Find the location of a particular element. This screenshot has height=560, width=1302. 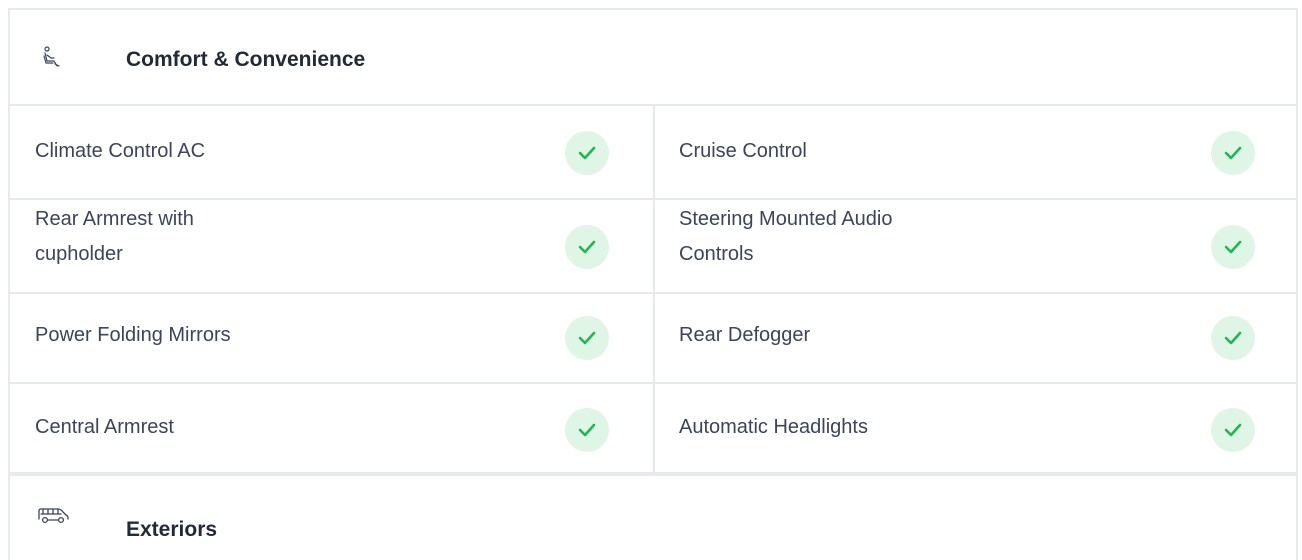

feature-label: Climate Control AC is located at coordinates (120, 151).